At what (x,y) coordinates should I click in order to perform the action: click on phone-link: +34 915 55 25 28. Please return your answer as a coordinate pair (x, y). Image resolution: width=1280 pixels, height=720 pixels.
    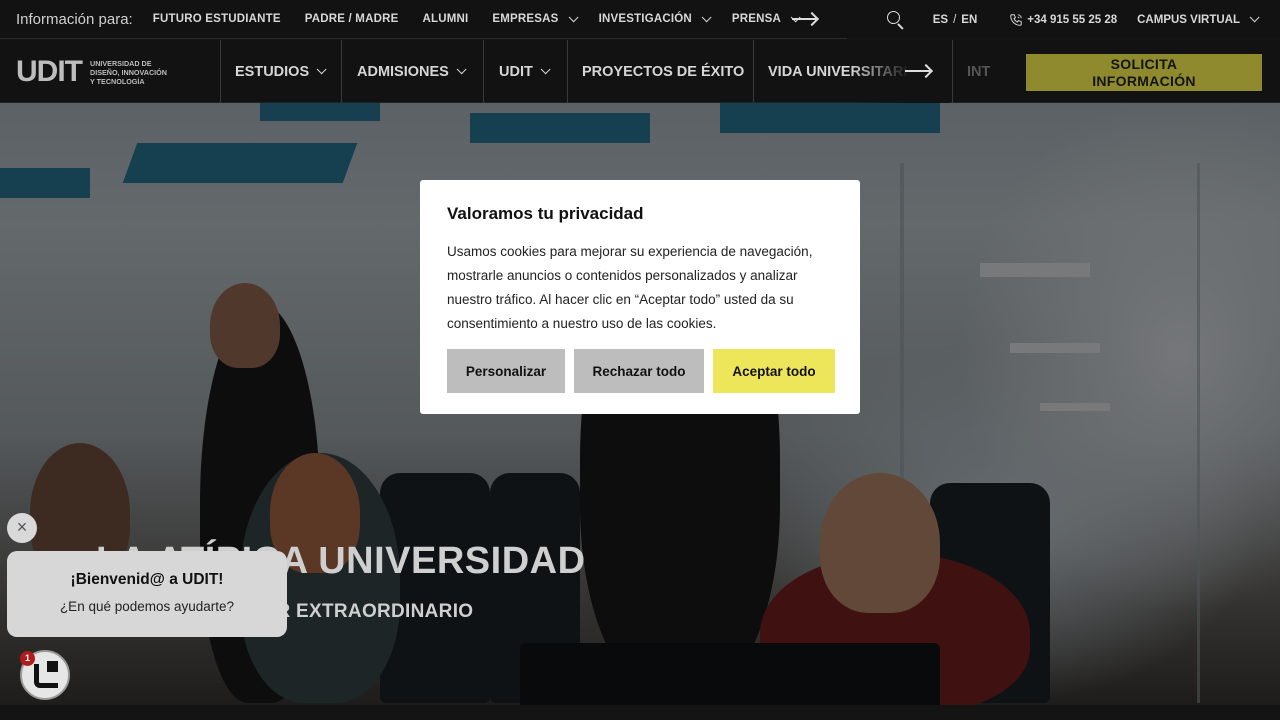
    Looking at the image, I should click on (1063, 20).